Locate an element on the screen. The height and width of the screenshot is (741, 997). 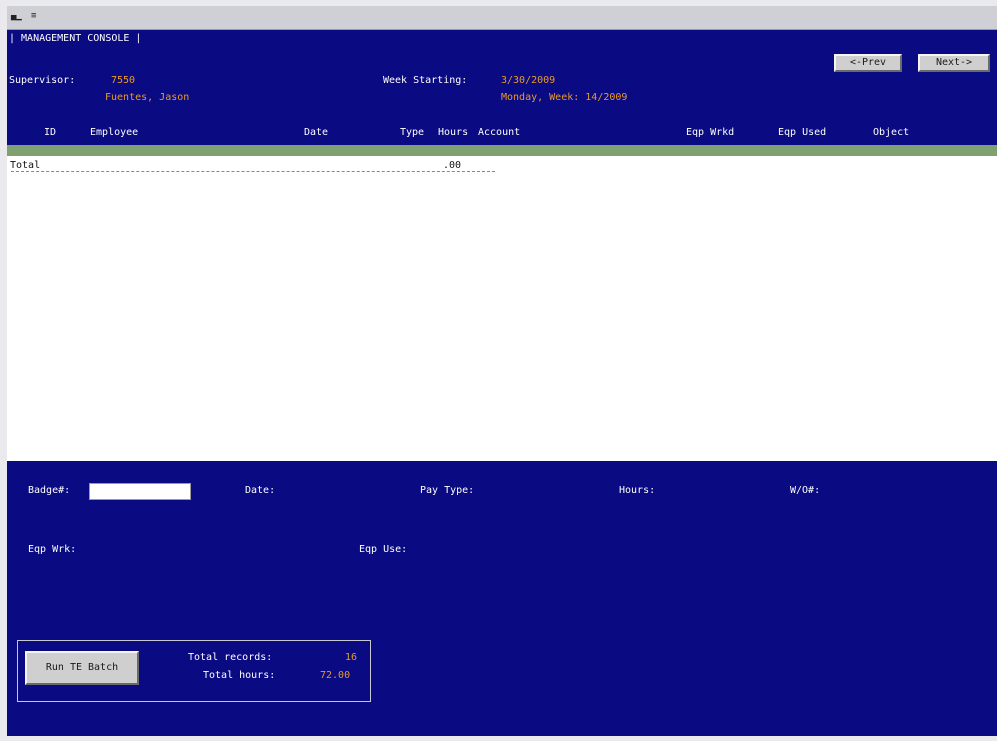
prev-button: <-Prev is located at coordinates (868, 63).